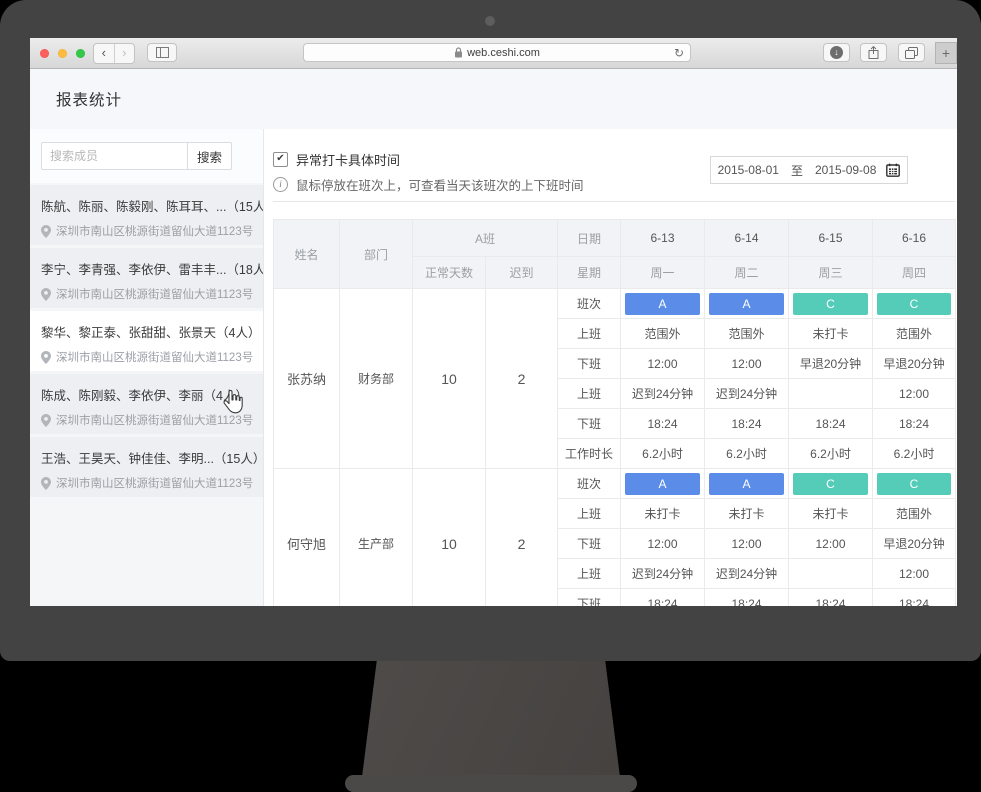  I want to click on search-button: 搜索, so click(209, 156).